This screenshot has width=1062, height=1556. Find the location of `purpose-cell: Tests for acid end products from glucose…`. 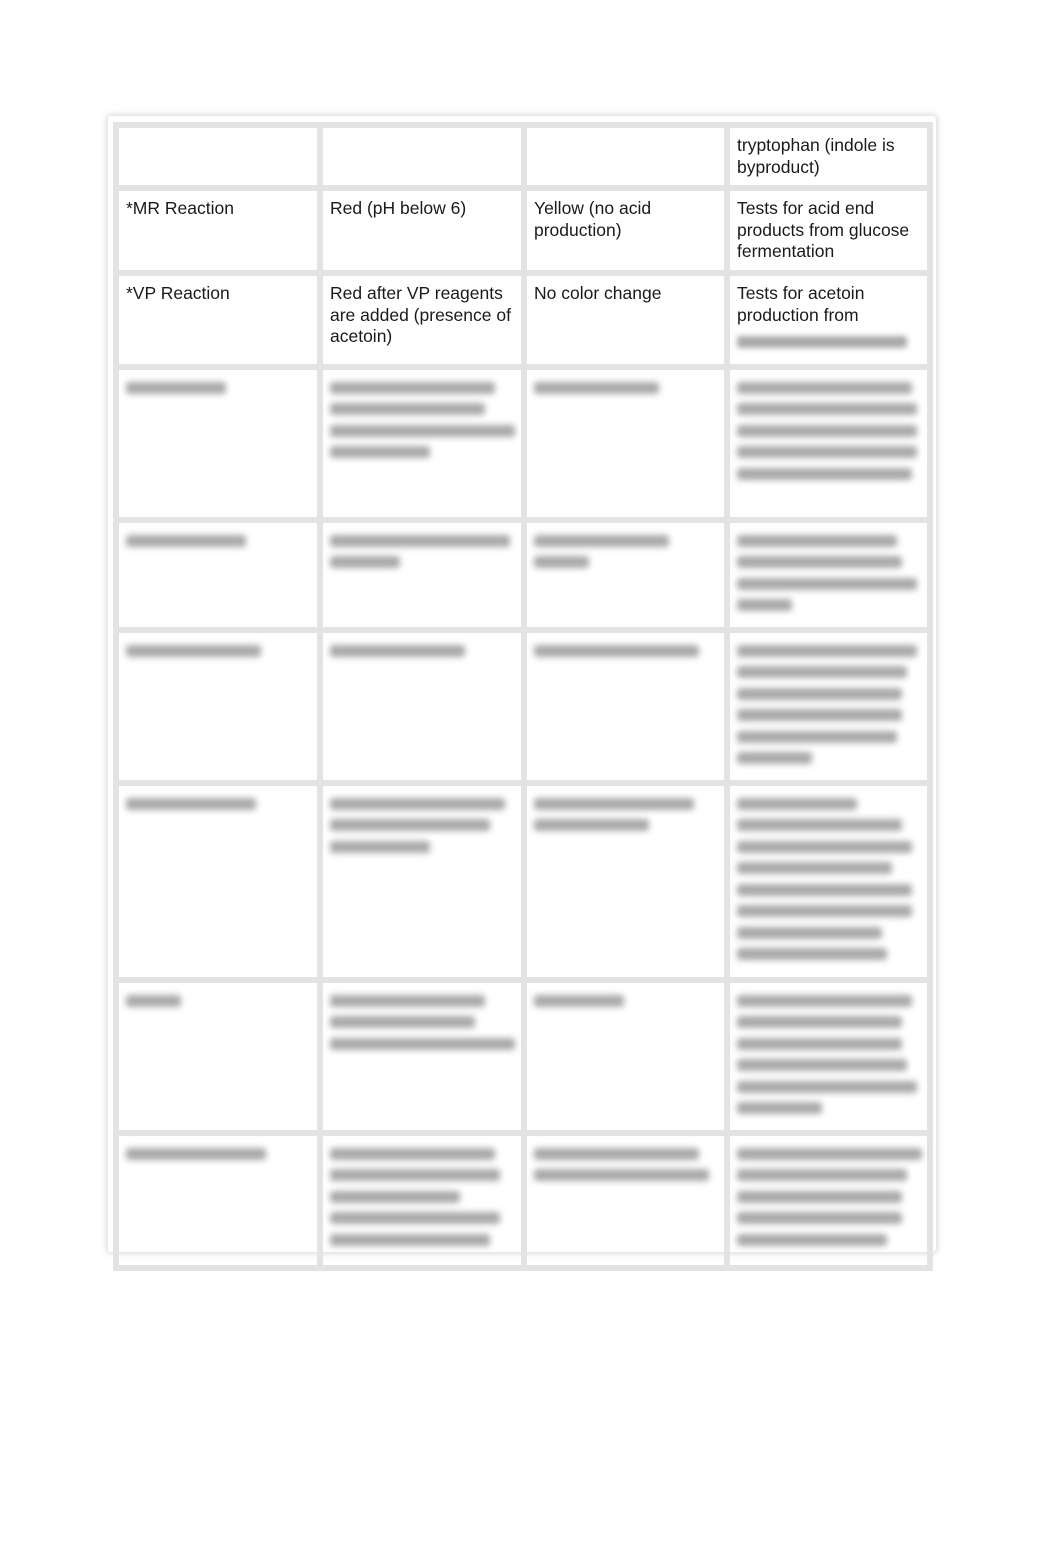

purpose-cell: Tests for acid end products from glucose… is located at coordinates (828, 230).